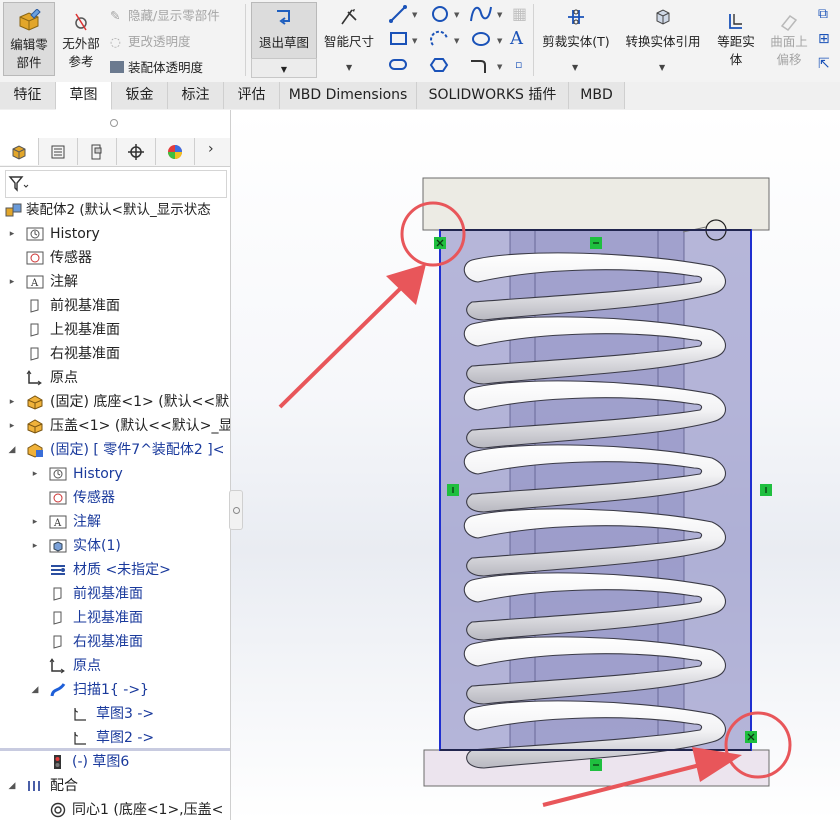 The height and width of the screenshot is (820, 840). I want to click on trim-entities-button: 剪裁实体(T), so click(576, 30).